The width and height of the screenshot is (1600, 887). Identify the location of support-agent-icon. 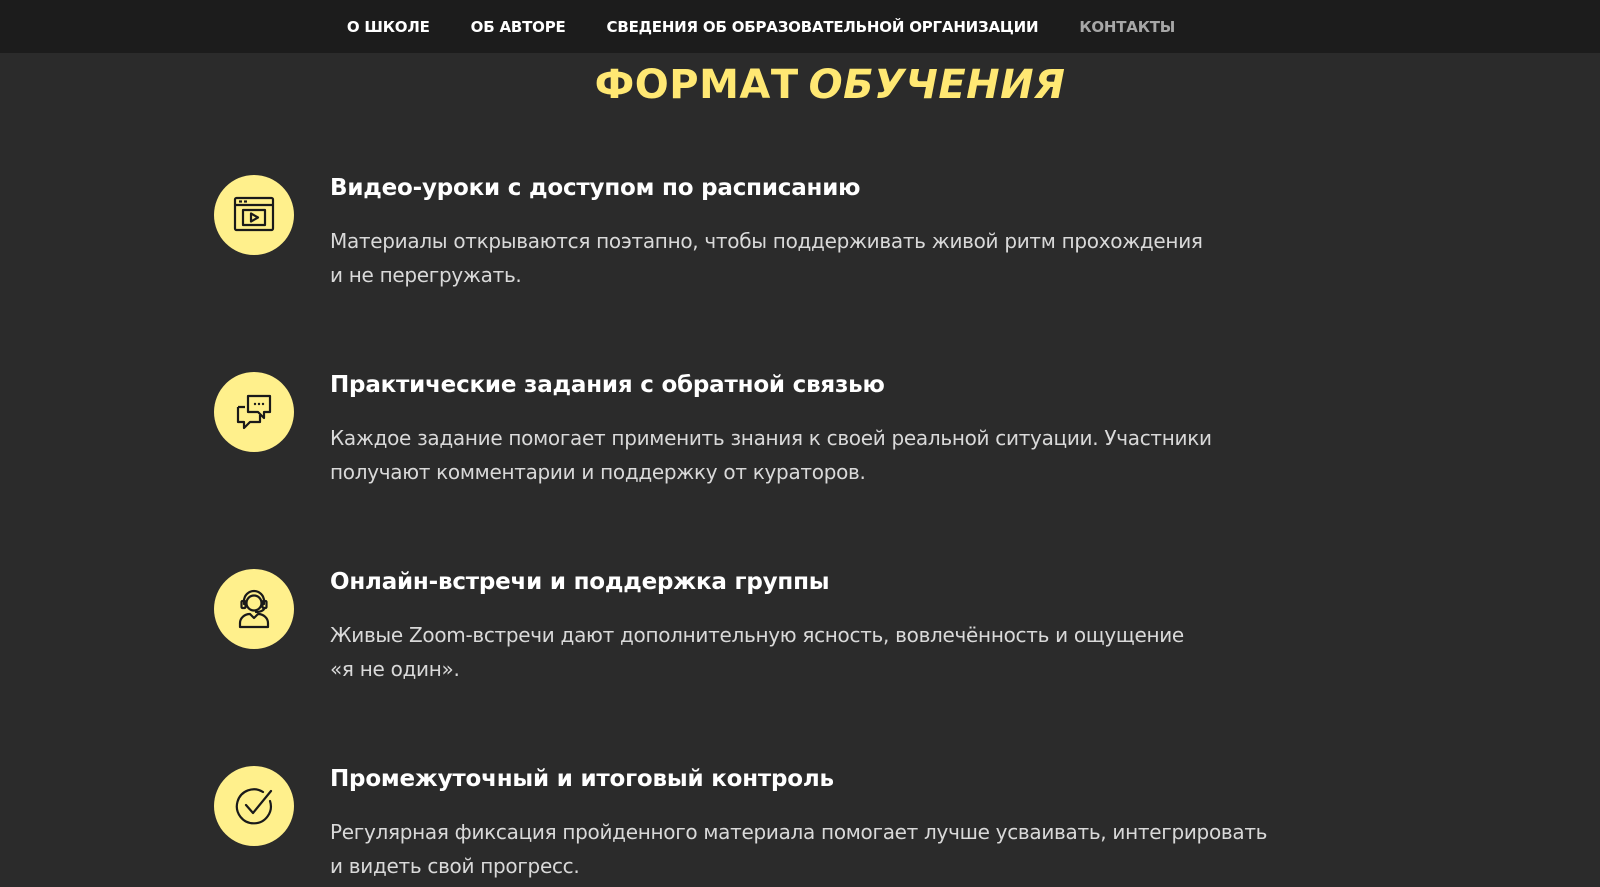
(254, 609).